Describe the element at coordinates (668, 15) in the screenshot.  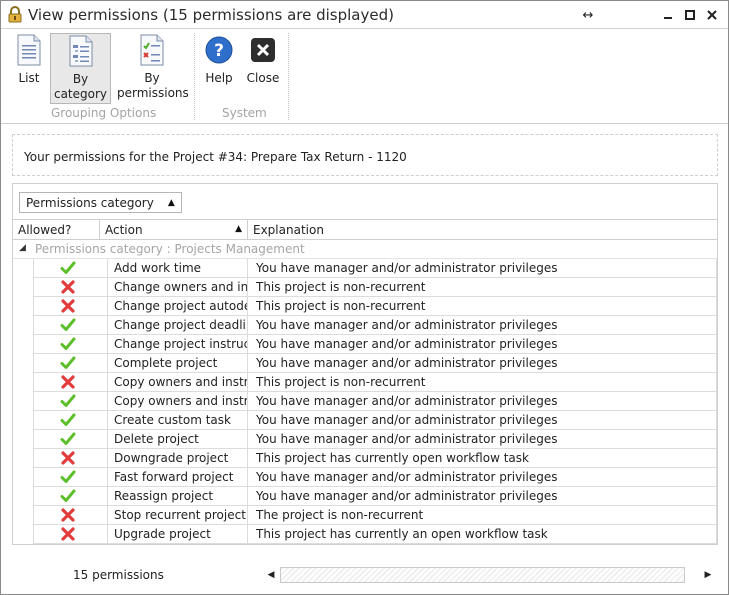
I see `minimize-icon` at that location.